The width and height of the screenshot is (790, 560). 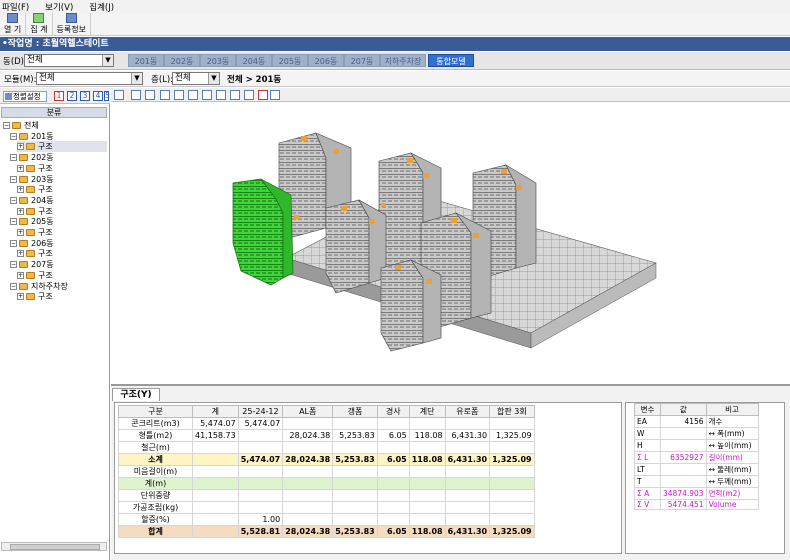 What do you see at coordinates (196, 78) in the screenshot?
I see `floor-select: 전체 ▼` at bounding box center [196, 78].